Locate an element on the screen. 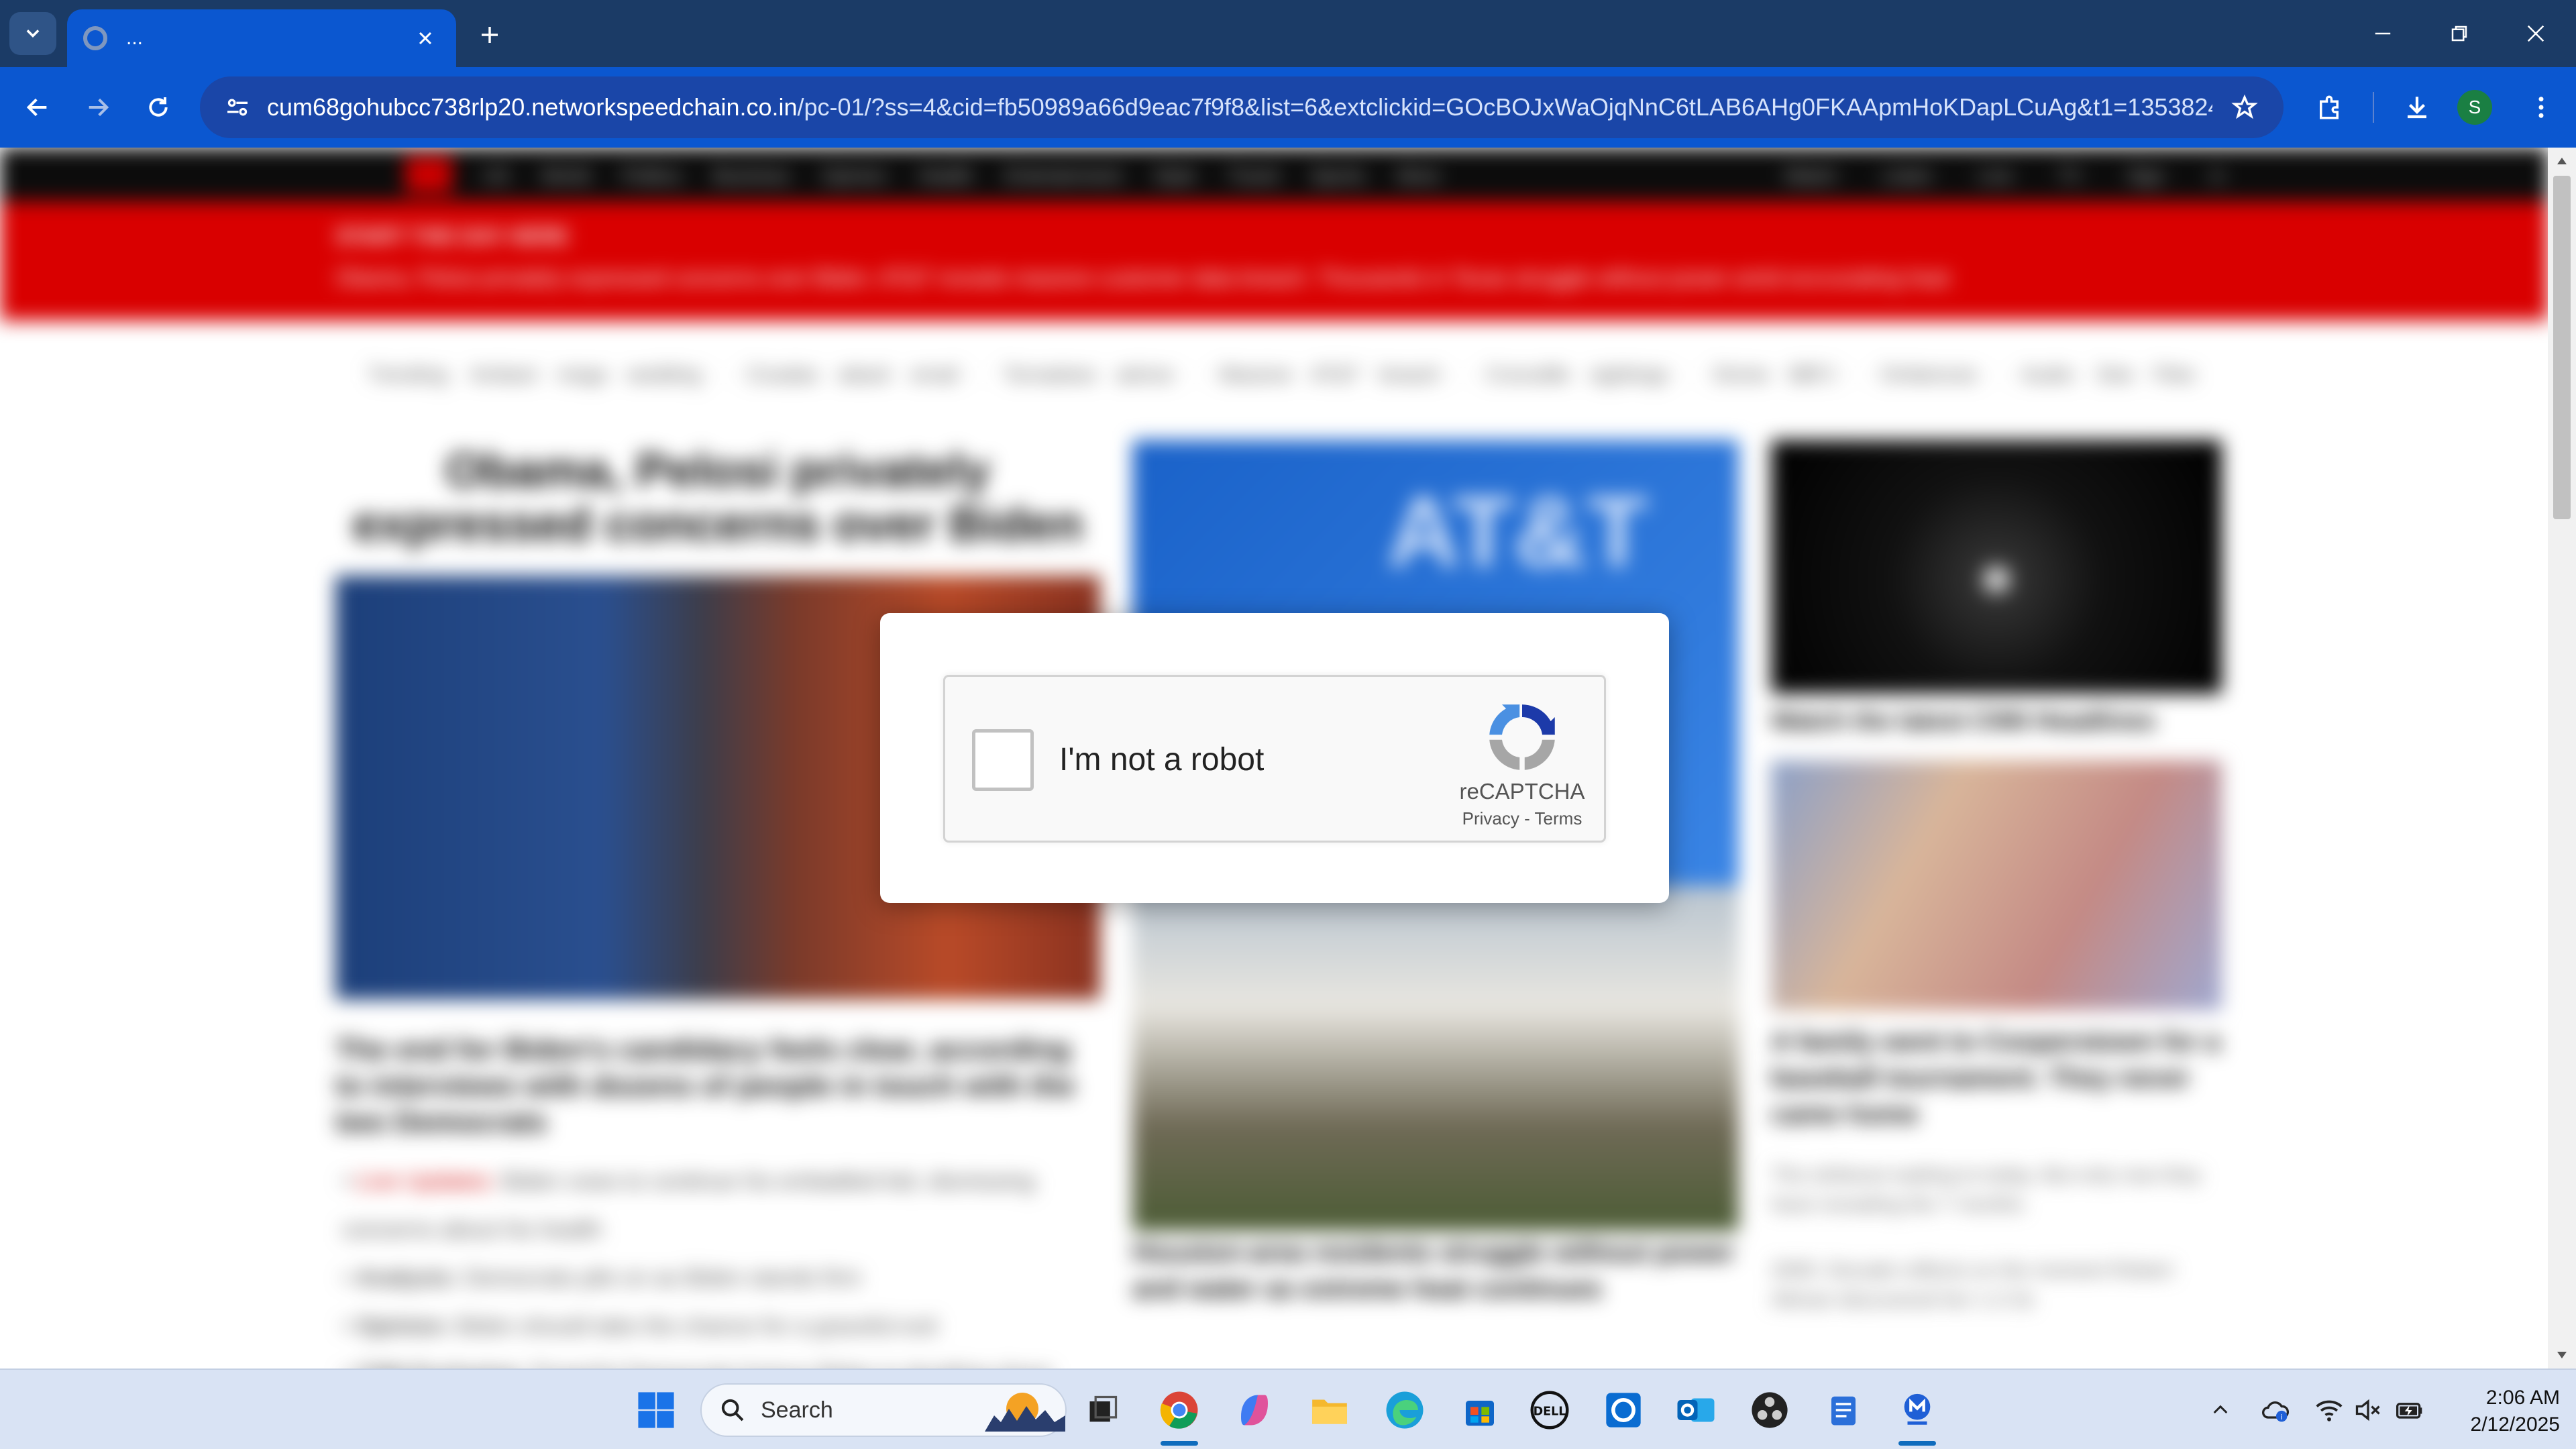 This screenshot has height=1449, width=2576. arrow-left-icon is located at coordinates (36, 107).